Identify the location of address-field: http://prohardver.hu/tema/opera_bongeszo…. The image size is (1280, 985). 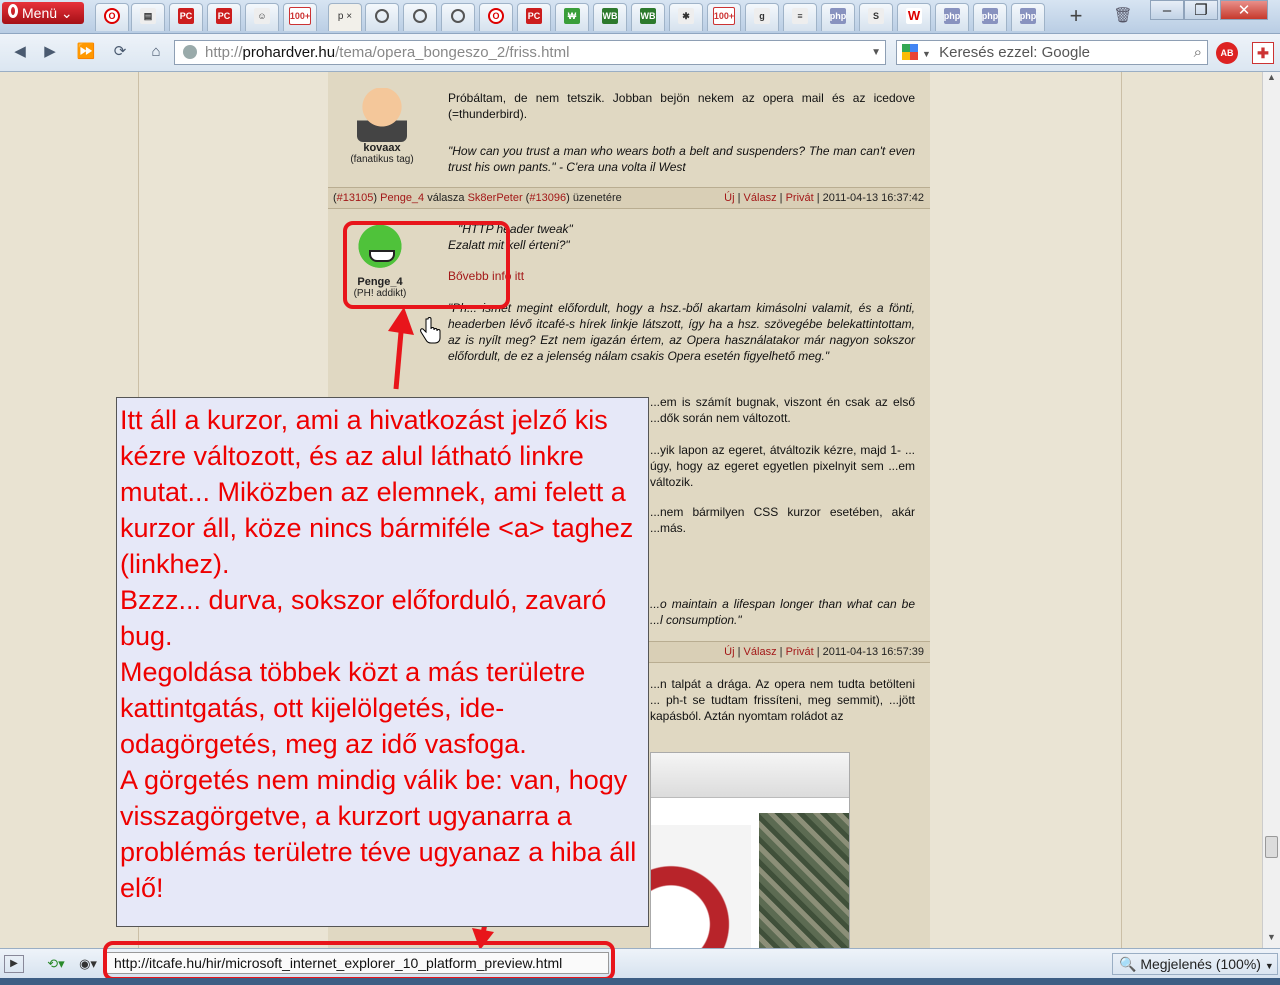
(530, 52).